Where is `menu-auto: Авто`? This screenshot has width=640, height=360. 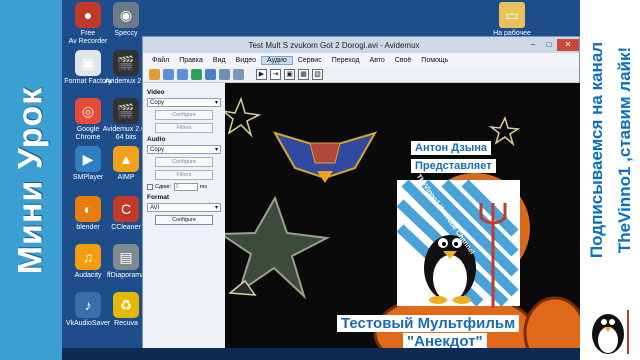 menu-auto: Авто is located at coordinates (377, 60).